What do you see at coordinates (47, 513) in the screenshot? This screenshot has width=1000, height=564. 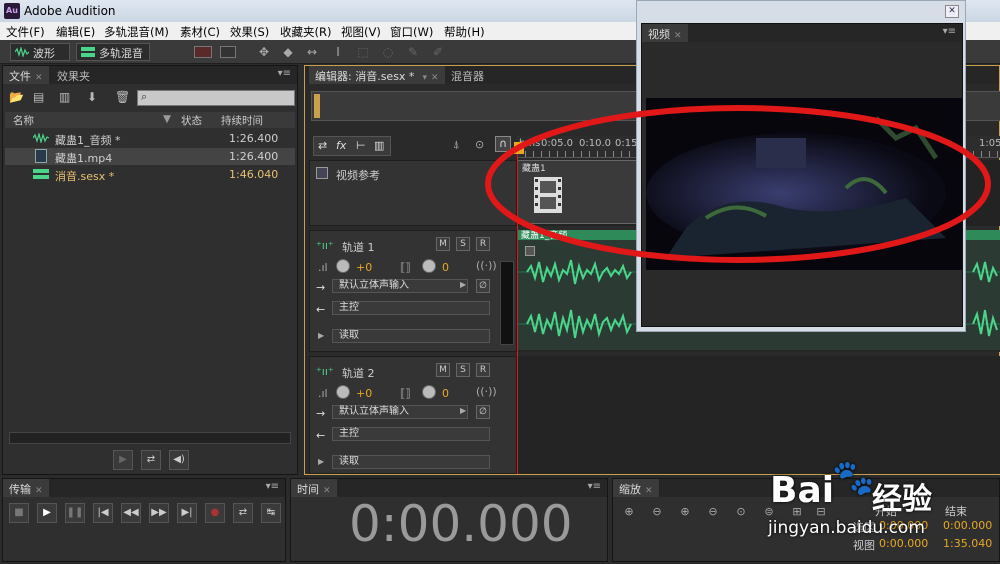 I see `play-button: ▶` at bounding box center [47, 513].